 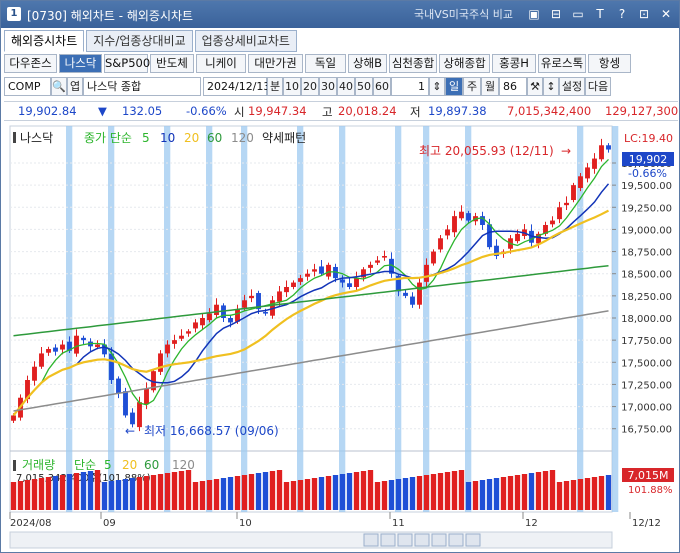 I want to click on arrow-icon: ↕, so click(x=551, y=86).